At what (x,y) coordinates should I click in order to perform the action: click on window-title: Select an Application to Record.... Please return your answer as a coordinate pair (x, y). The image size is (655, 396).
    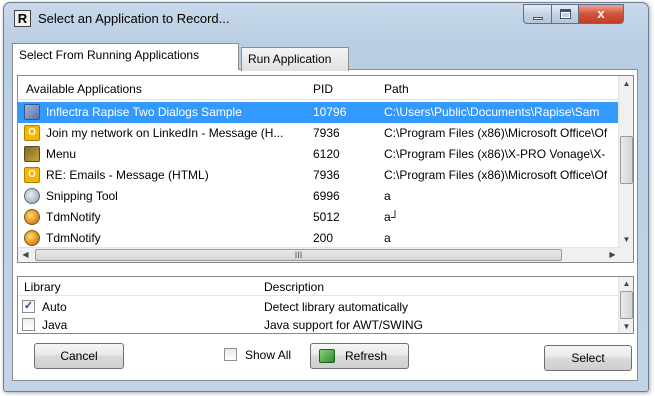
    Looking at the image, I should click on (134, 18).